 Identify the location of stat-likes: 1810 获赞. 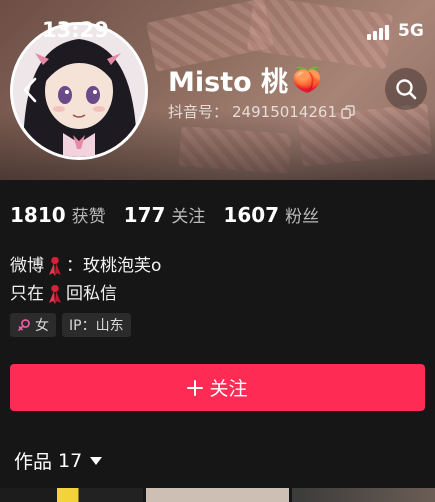
(58, 214).